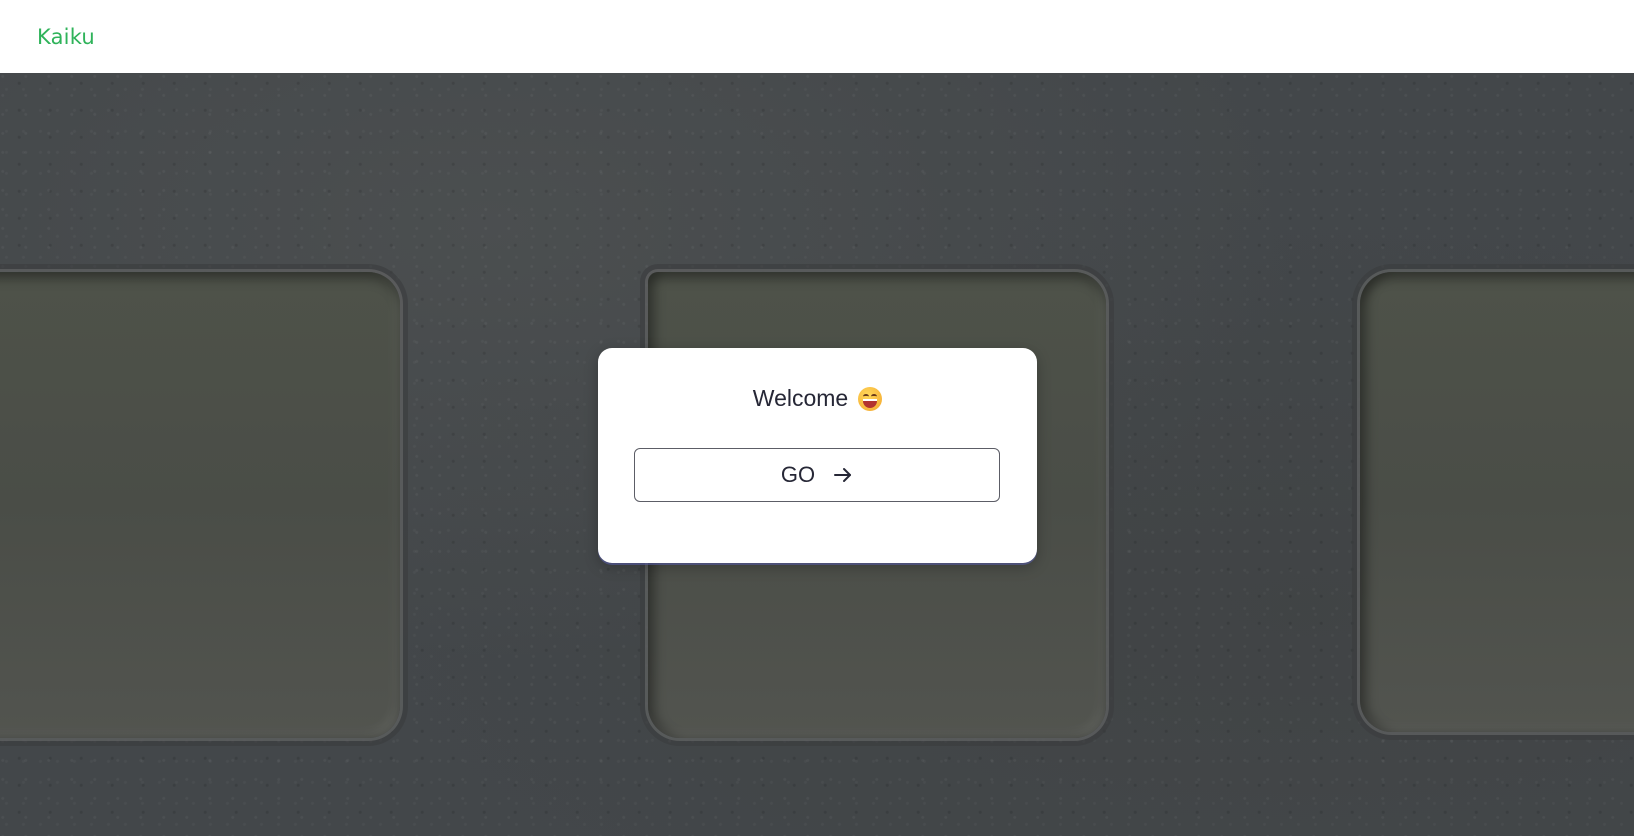 The height and width of the screenshot is (836, 1634). Describe the element at coordinates (870, 398) in the screenshot. I see `grinning-face-icon` at that location.